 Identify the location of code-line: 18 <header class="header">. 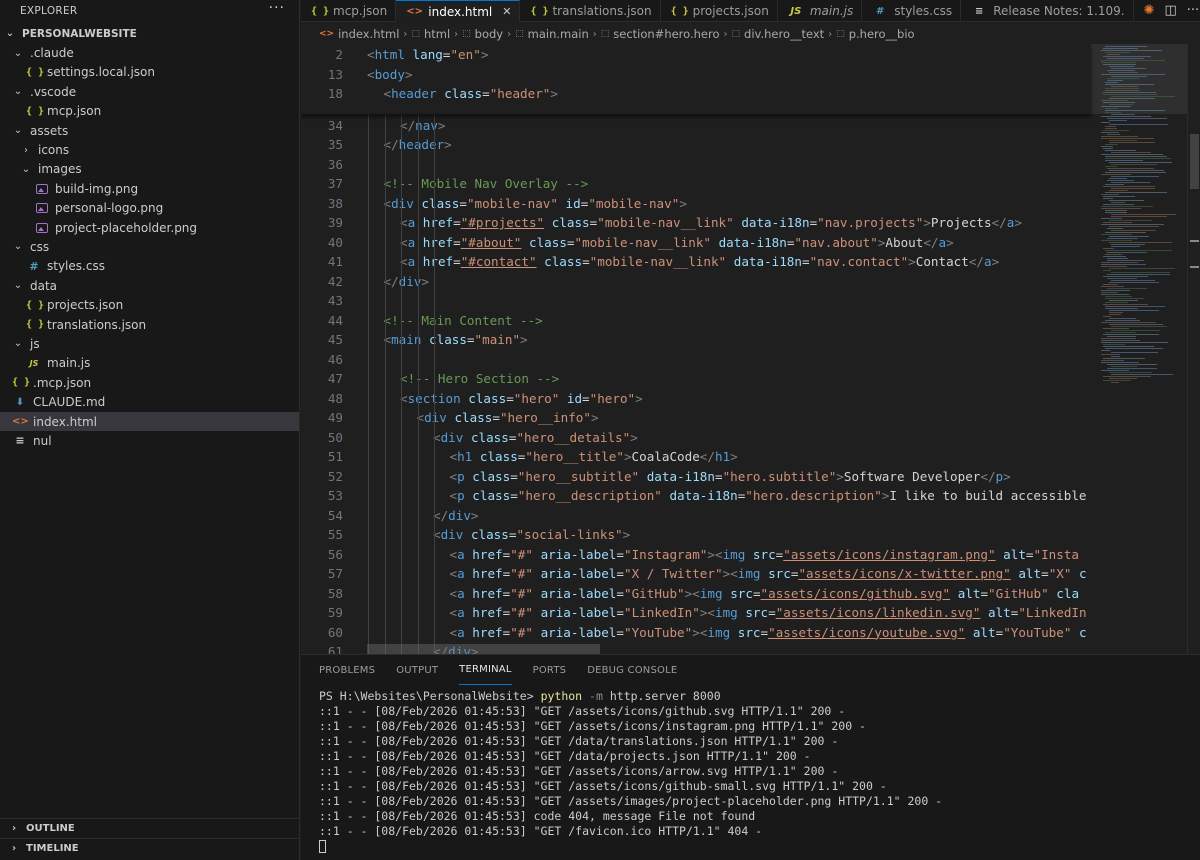
(696, 94).